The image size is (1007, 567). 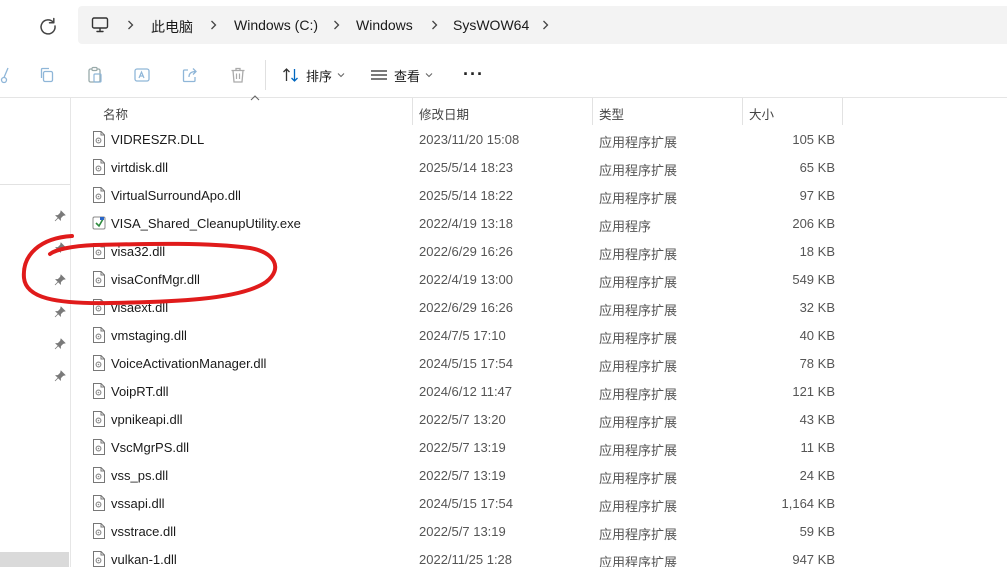 I want to click on column-header-name: 名称, so click(x=242, y=111).